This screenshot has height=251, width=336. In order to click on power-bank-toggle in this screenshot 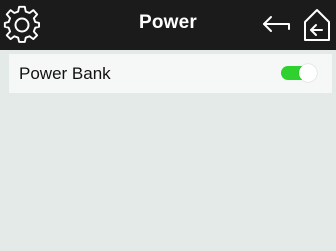, I will do `click(299, 73)`.